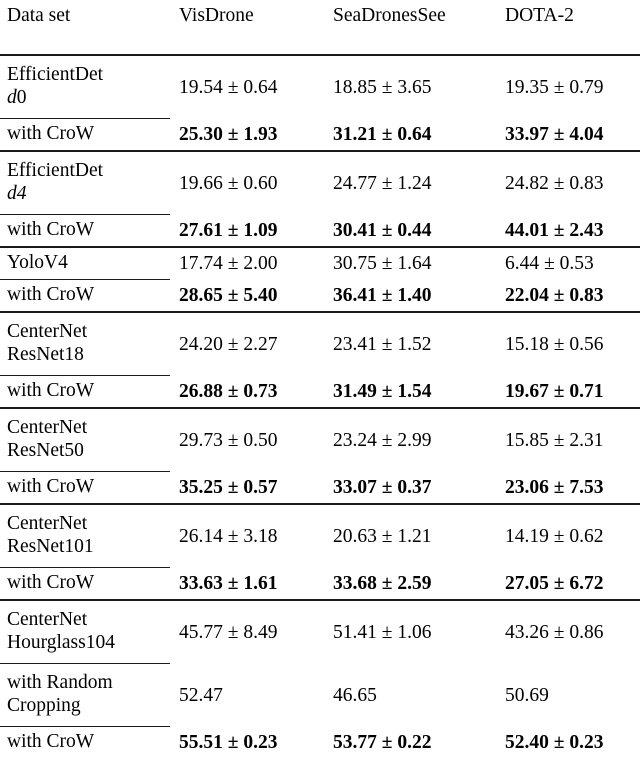  Describe the element at coordinates (554, 295) in the screenshot. I see `cell-dota2: 22.04 ± 0.83` at that location.